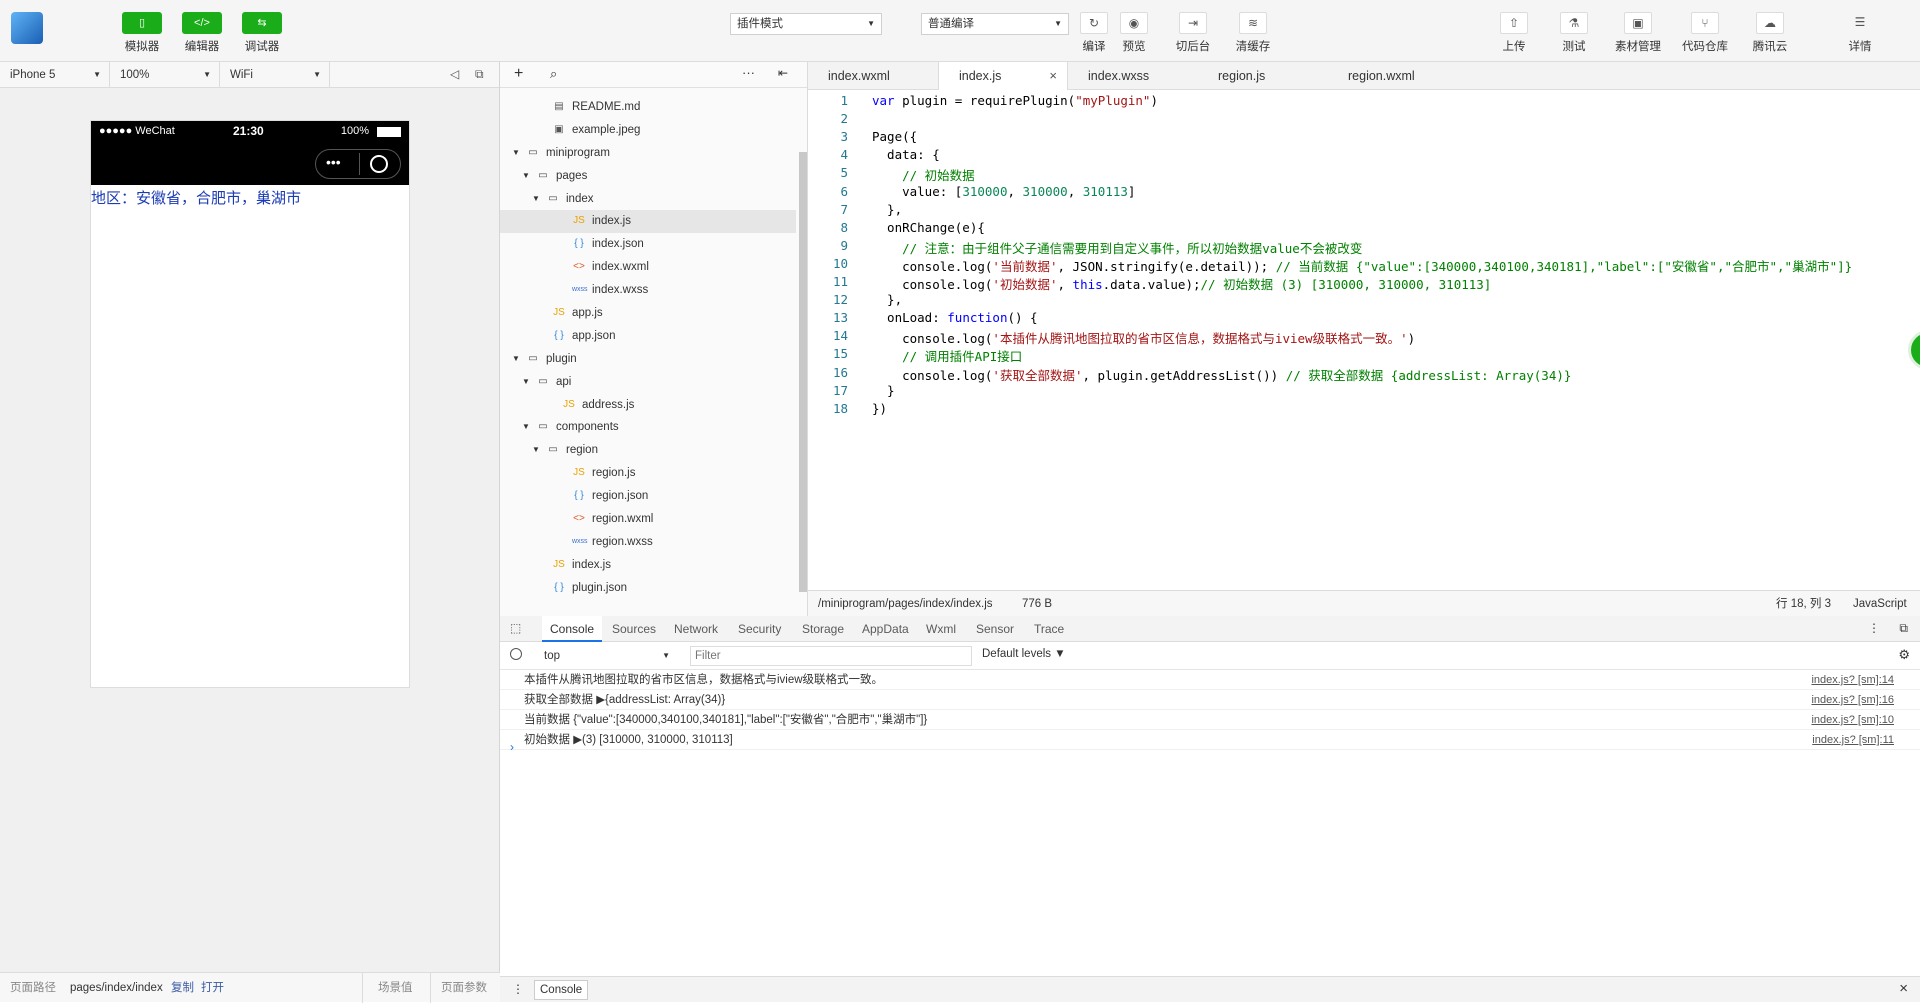  What do you see at coordinates (1853, 740) in the screenshot?
I see `source-link: index.js? [sm]:11` at bounding box center [1853, 740].